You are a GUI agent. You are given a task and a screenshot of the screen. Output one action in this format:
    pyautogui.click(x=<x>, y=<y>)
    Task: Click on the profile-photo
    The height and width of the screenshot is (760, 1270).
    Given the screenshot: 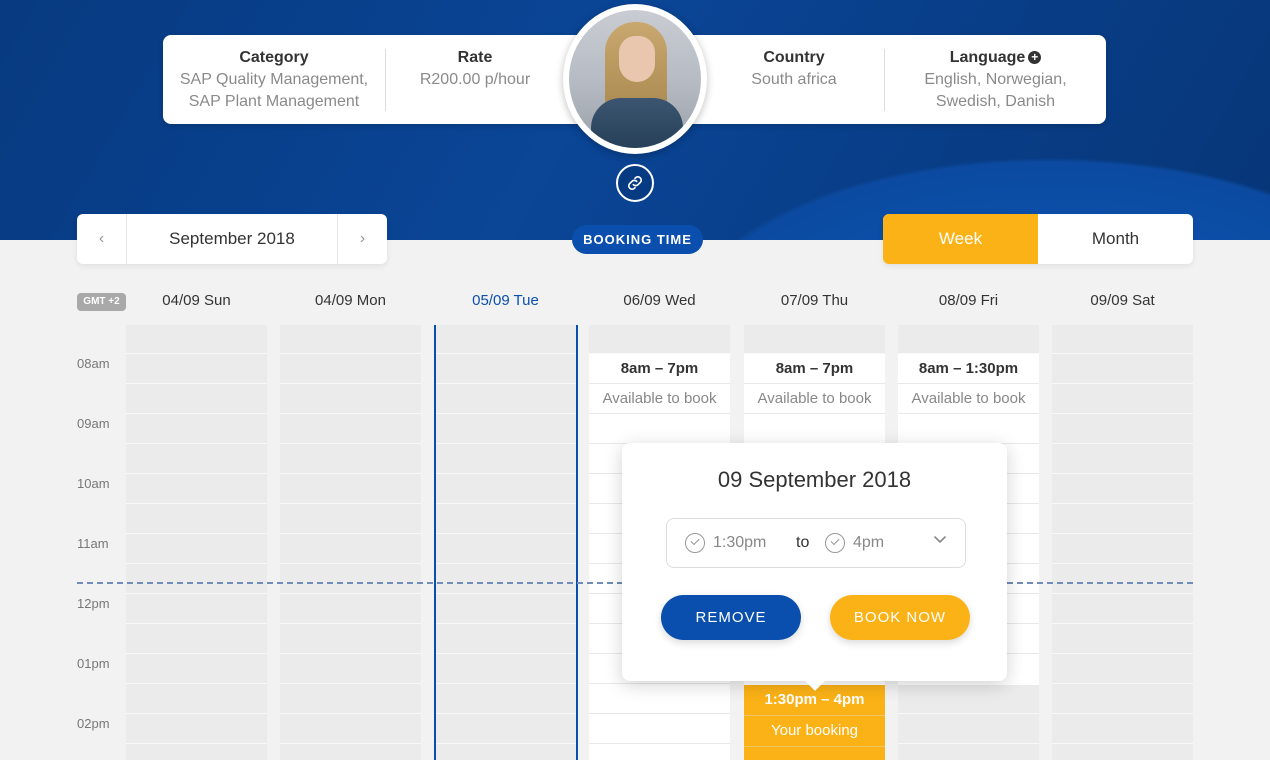 What is the action you would take?
    pyautogui.click(x=635, y=79)
    